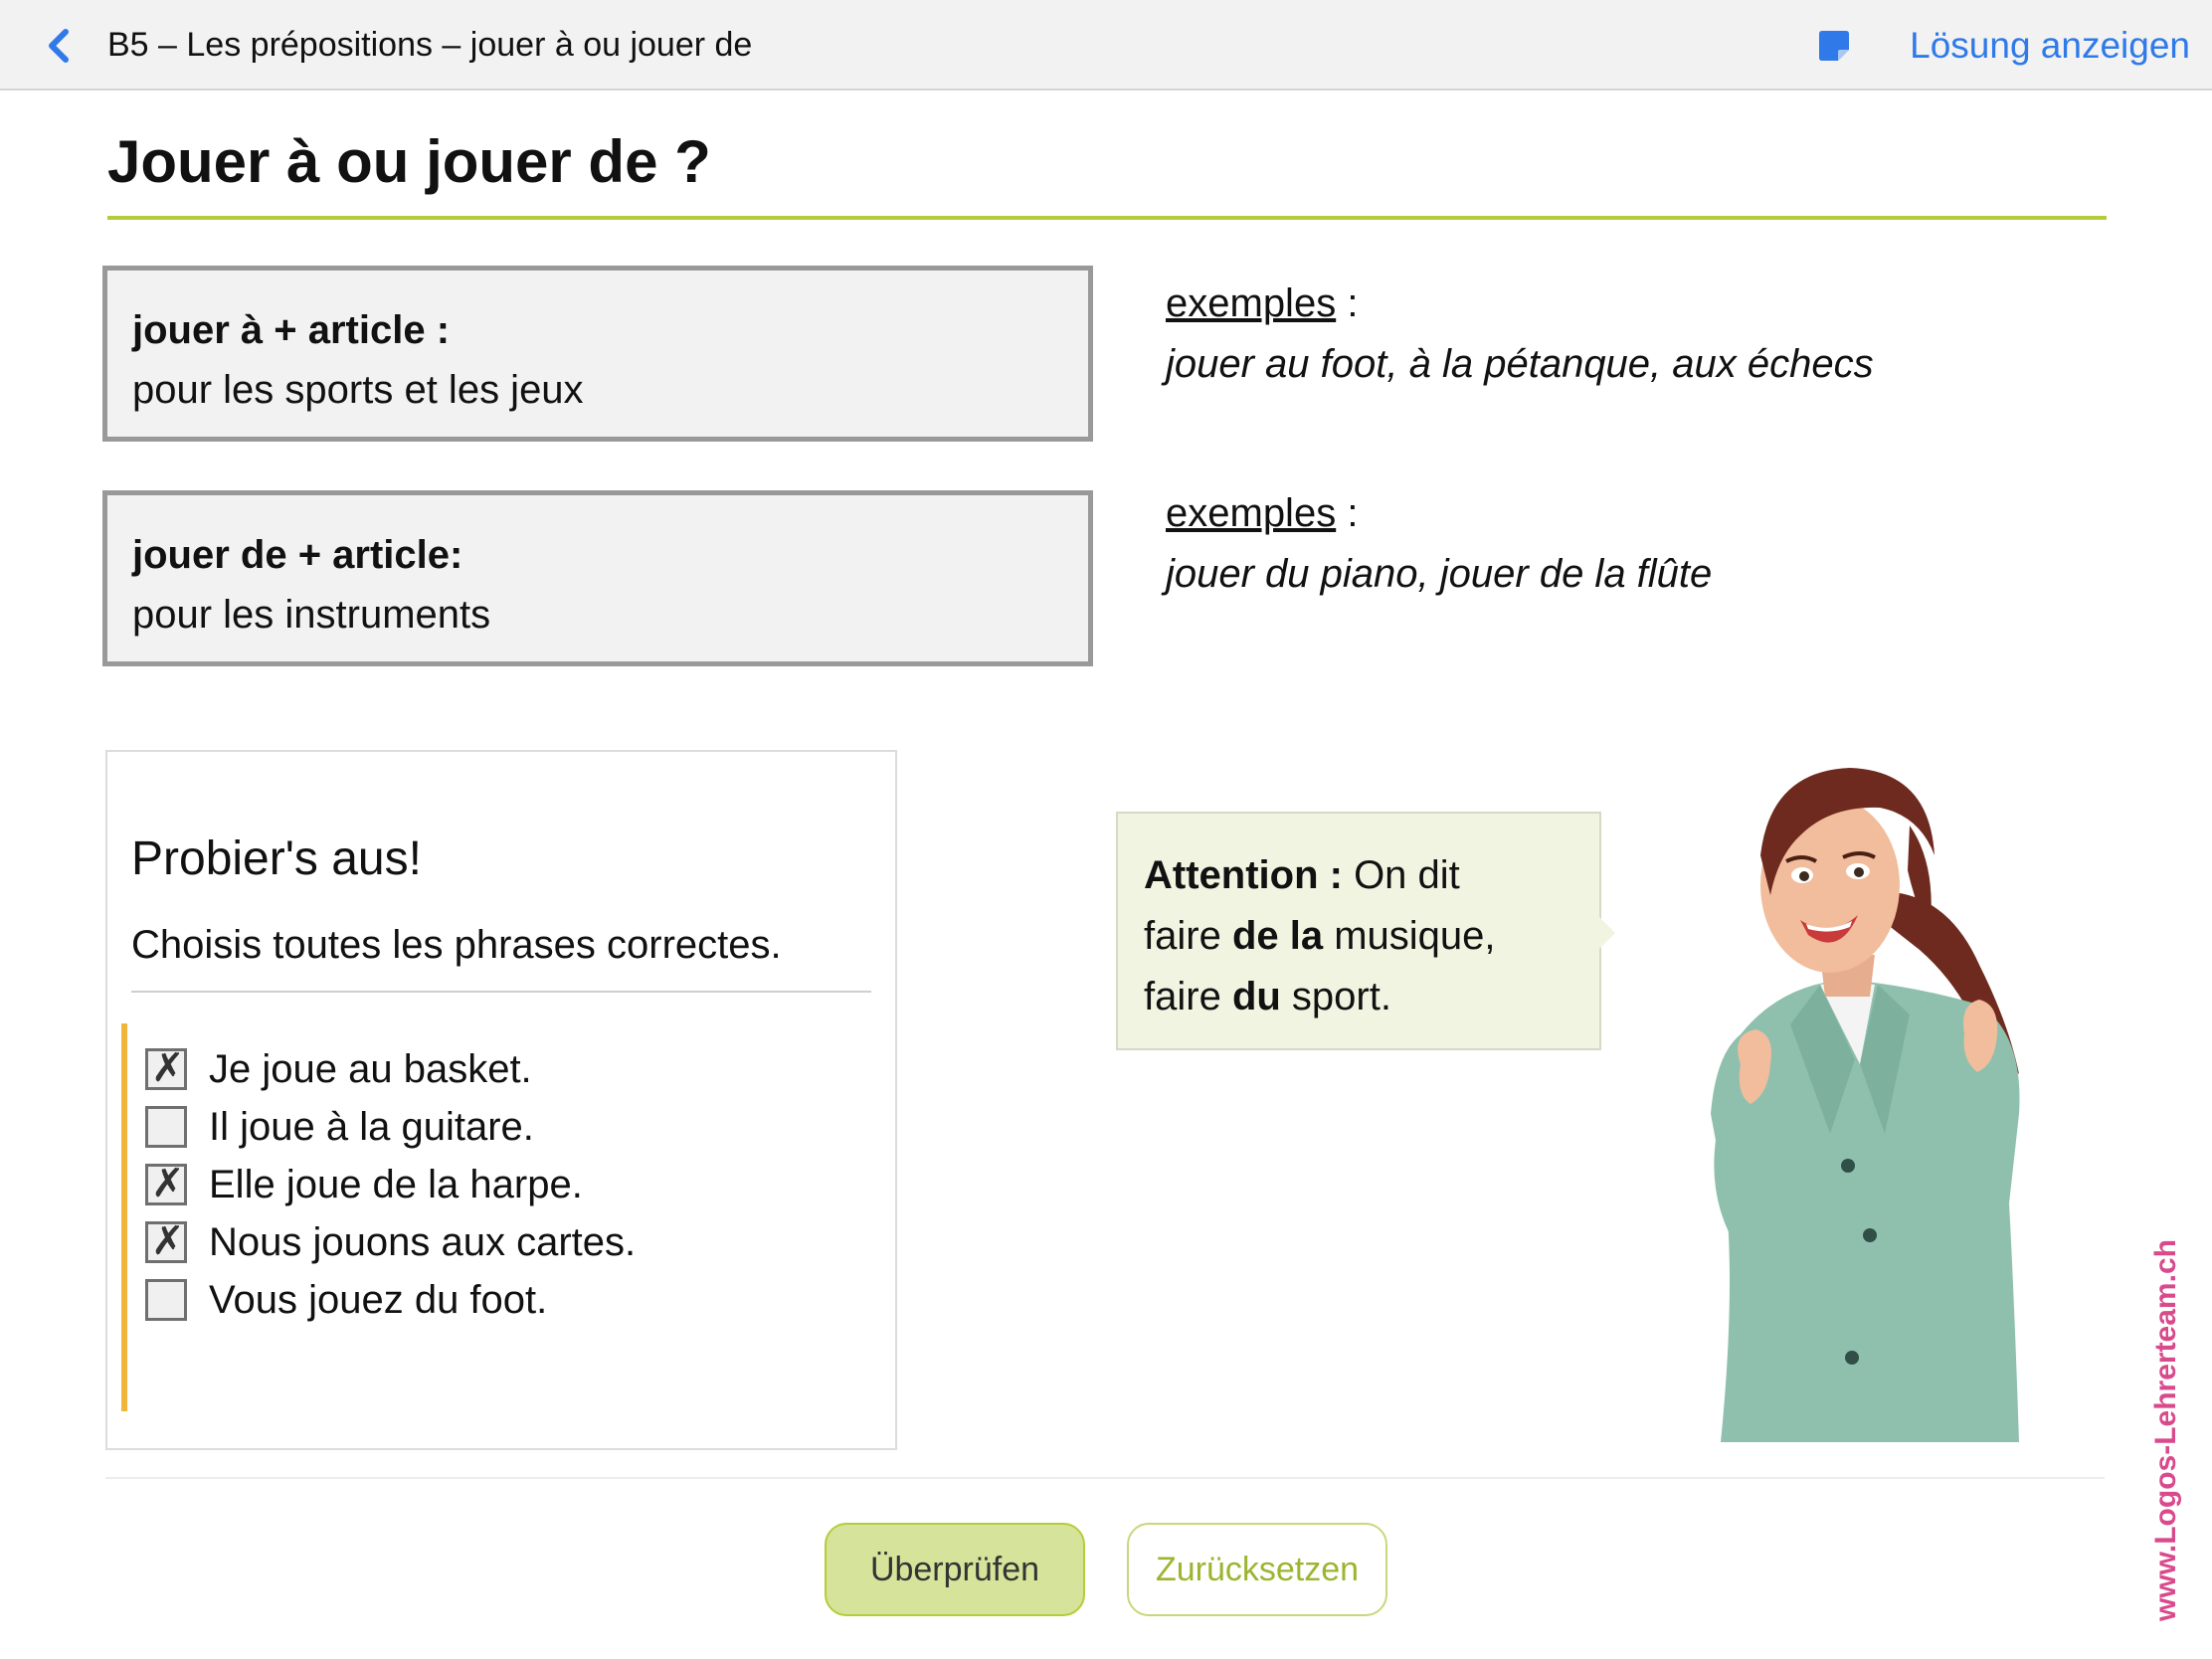  I want to click on bubble-line: faire de la musique,, so click(1371, 936).